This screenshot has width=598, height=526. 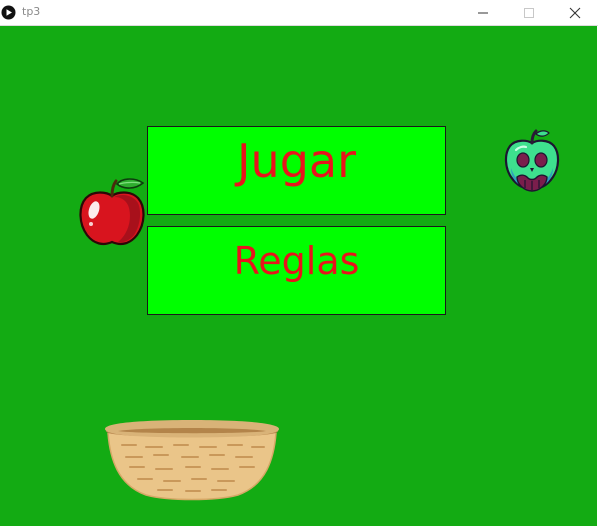 I want to click on close-button, so click(x=575, y=13).